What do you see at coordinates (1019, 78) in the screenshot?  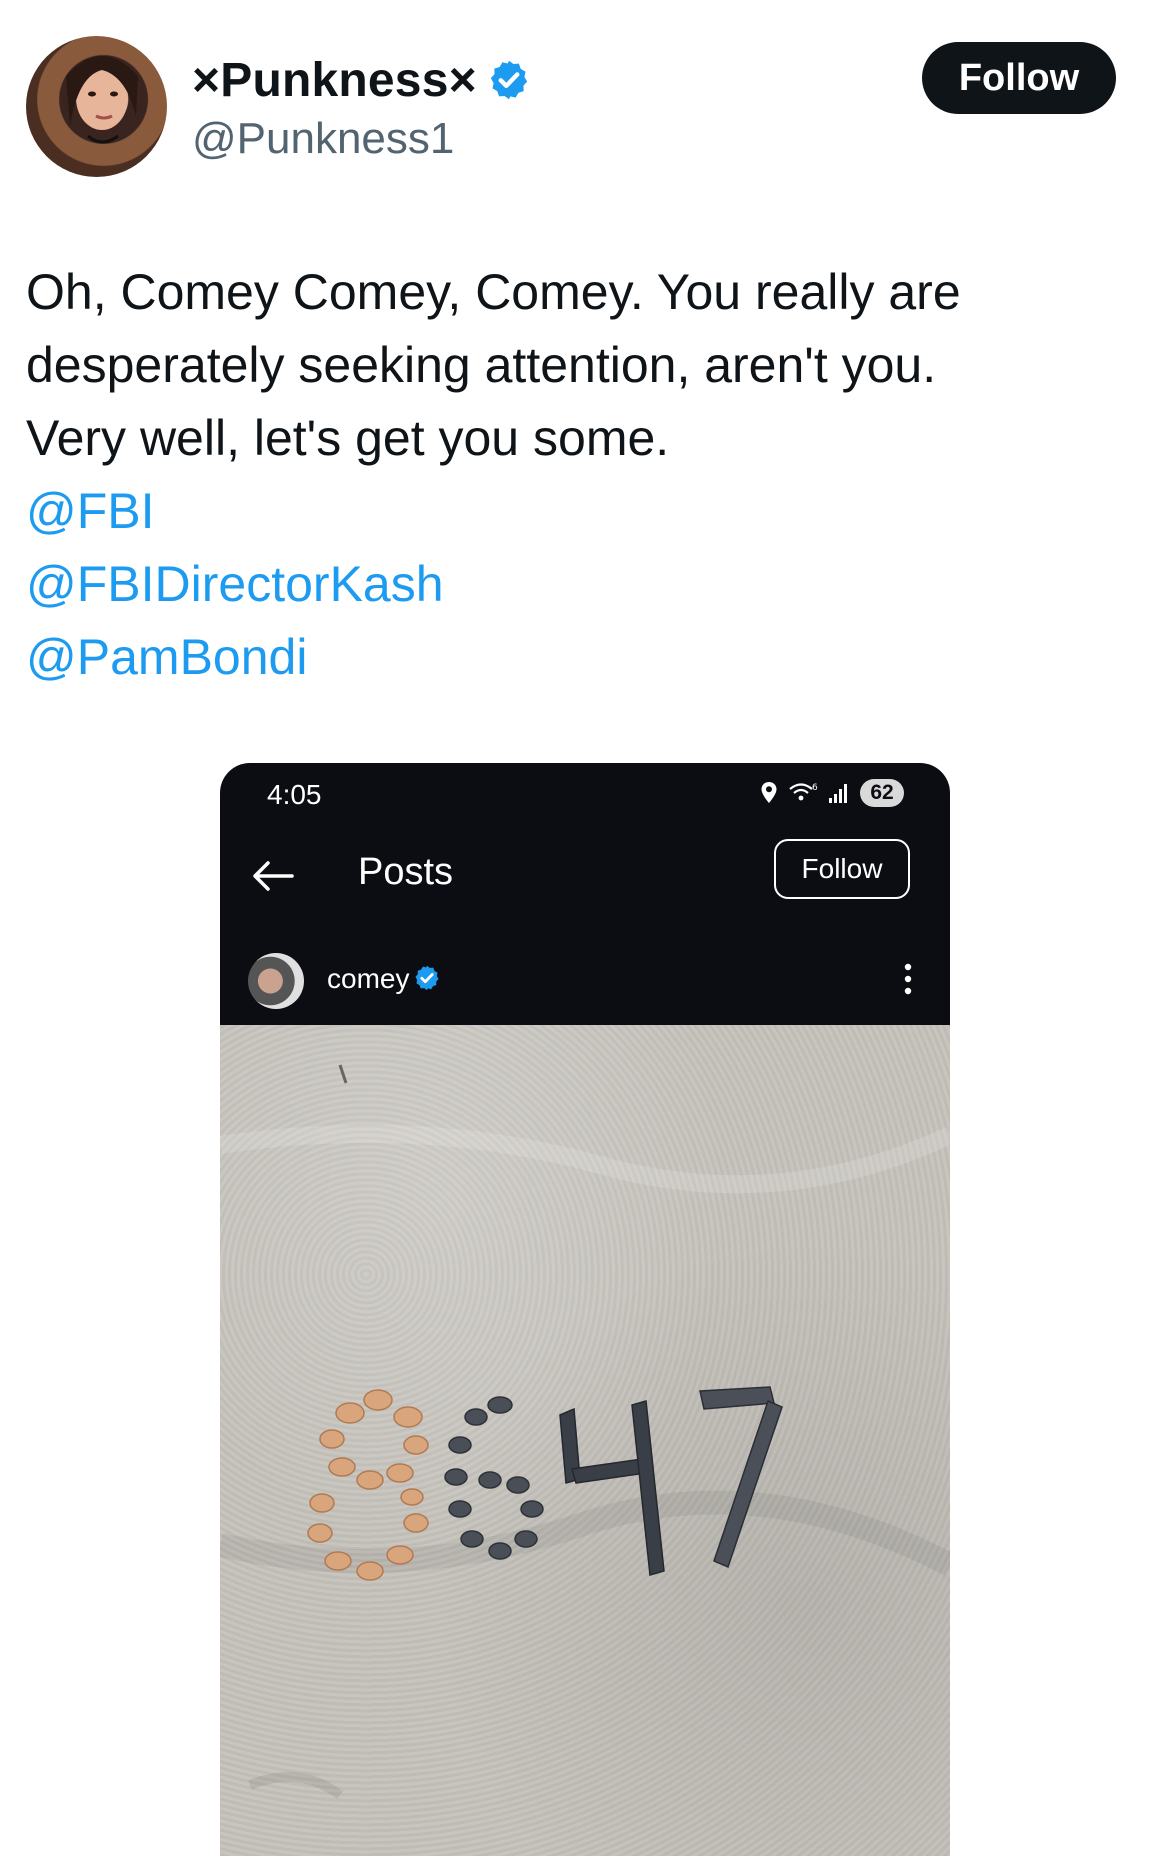 I see `follow-button: Follow` at bounding box center [1019, 78].